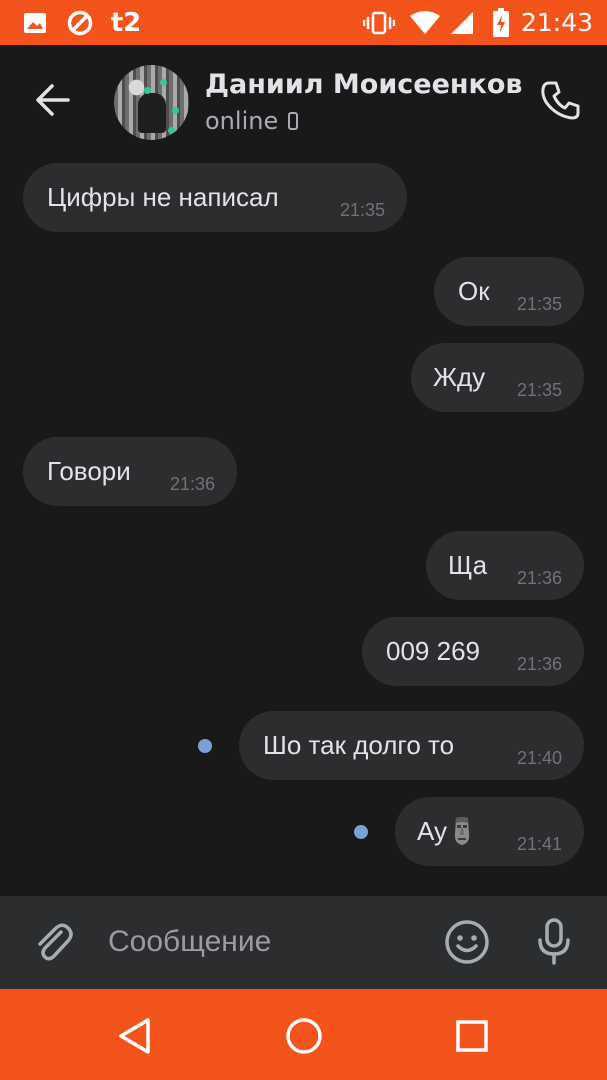  What do you see at coordinates (556, 22) in the screenshot?
I see `status-time: 21:43` at bounding box center [556, 22].